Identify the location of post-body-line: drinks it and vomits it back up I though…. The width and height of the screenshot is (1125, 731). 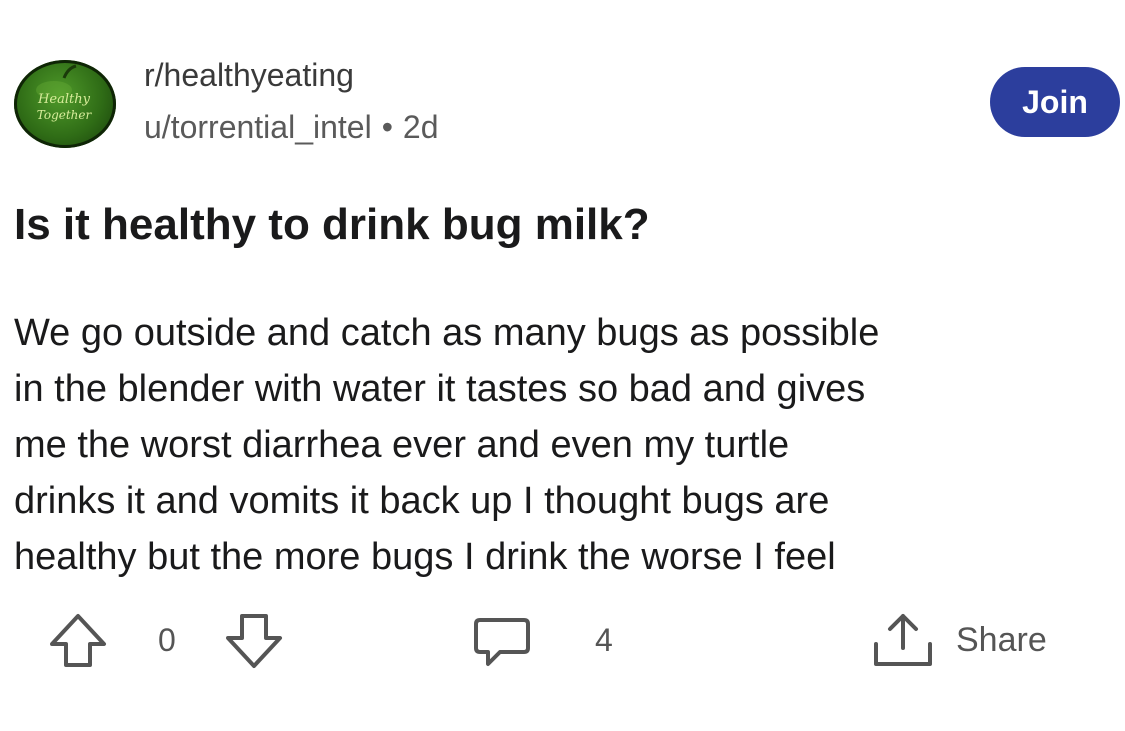
(422, 501).